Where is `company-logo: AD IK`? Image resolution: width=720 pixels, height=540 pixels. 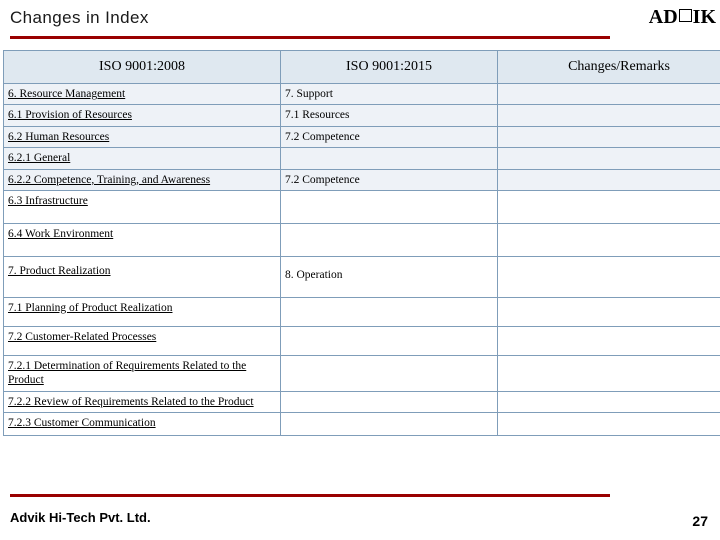 company-logo: AD IK is located at coordinates (682, 17).